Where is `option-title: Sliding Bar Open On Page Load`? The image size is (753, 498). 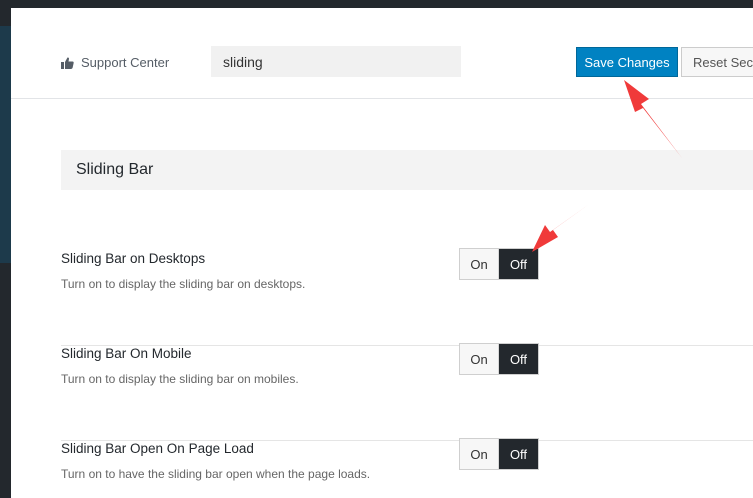 option-title: Sliding Bar Open On Page Load is located at coordinates (157, 448).